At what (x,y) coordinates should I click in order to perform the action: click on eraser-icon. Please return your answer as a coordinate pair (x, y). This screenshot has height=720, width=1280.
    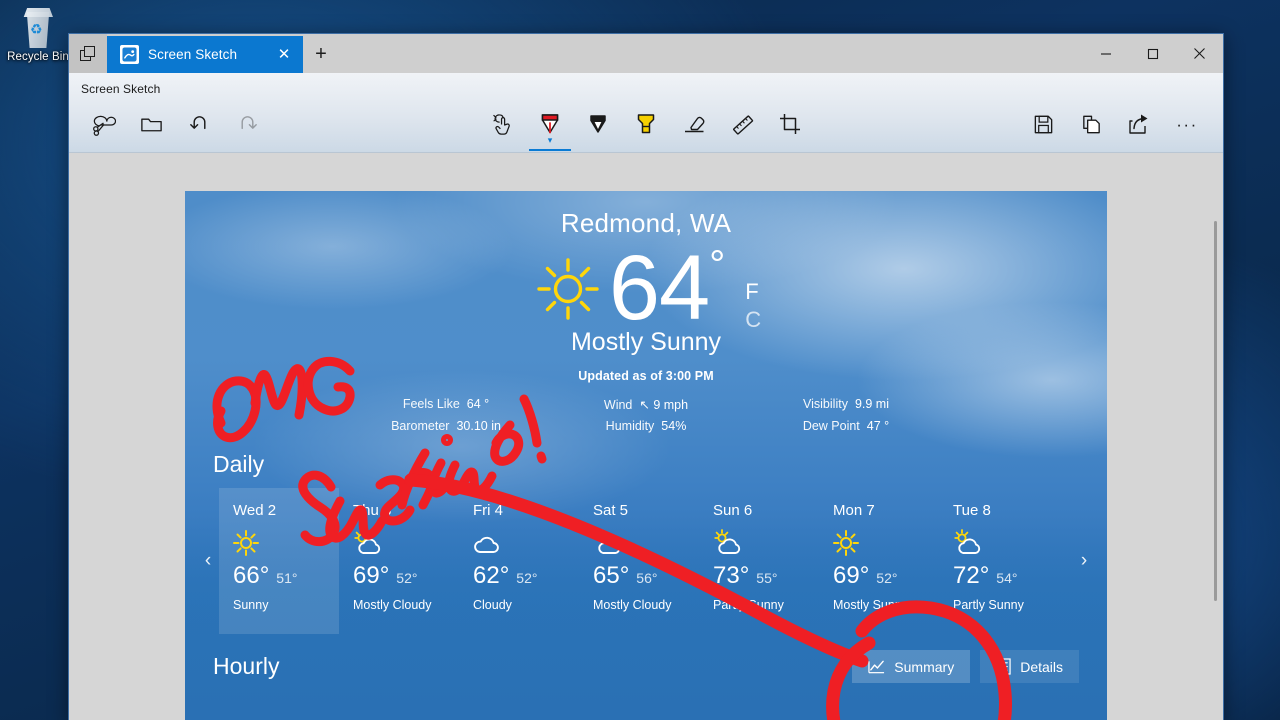
    Looking at the image, I should click on (695, 124).